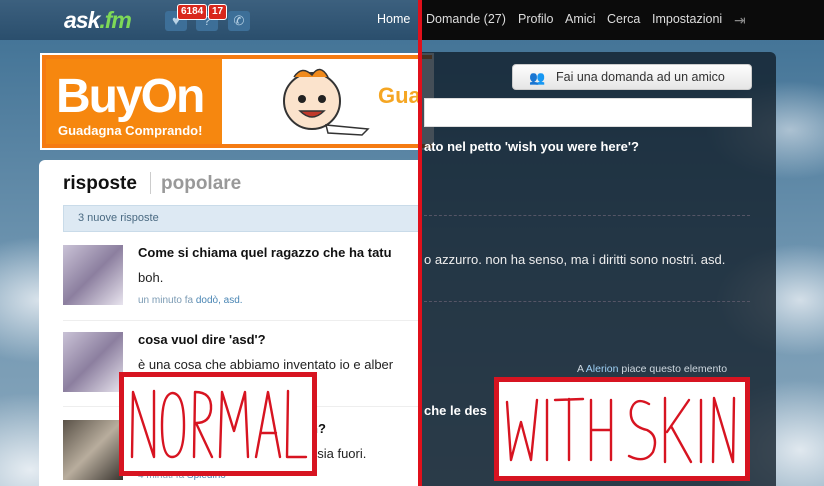  Describe the element at coordinates (239, 21) in the screenshot. I see `phone-icon: ✆` at that location.